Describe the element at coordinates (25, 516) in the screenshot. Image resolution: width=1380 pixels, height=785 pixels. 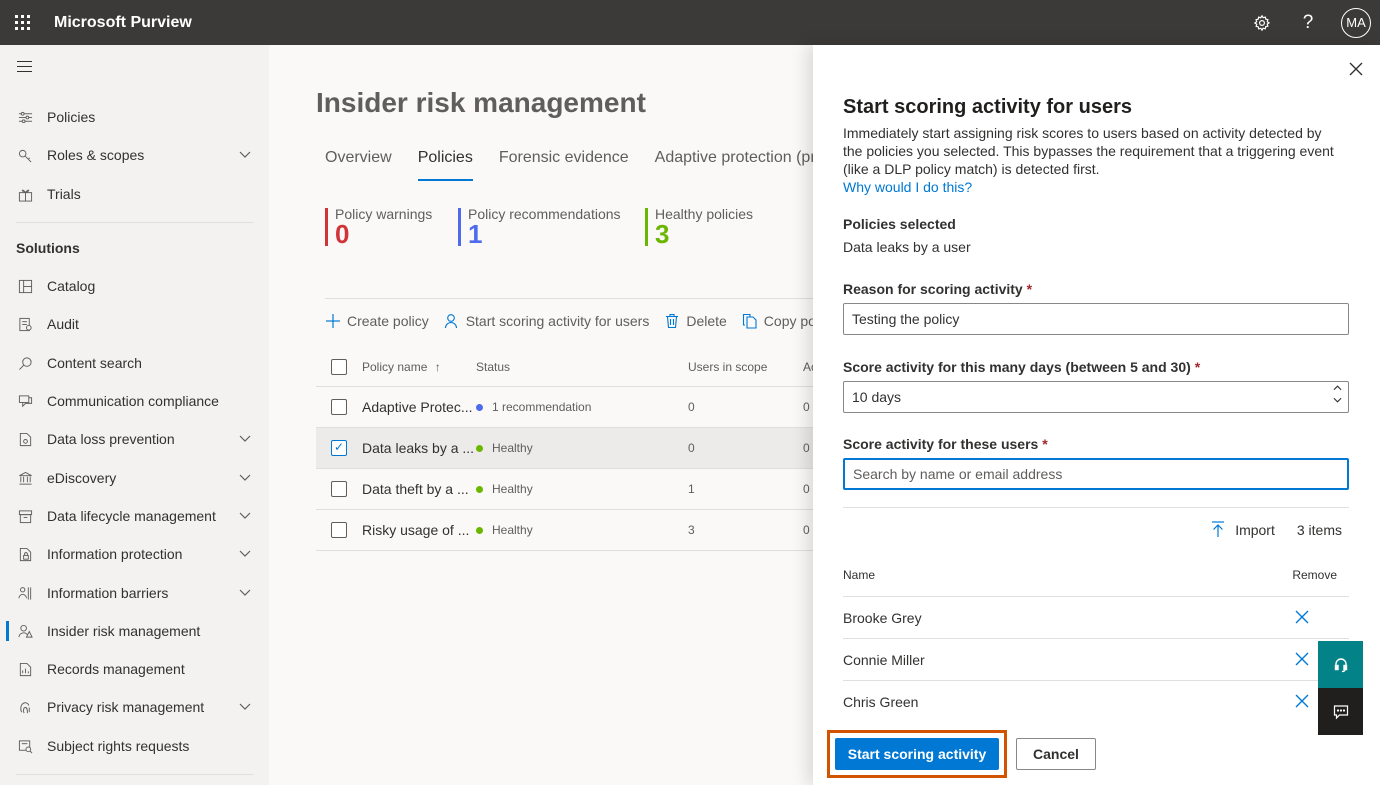
I see `archive-icon` at that location.